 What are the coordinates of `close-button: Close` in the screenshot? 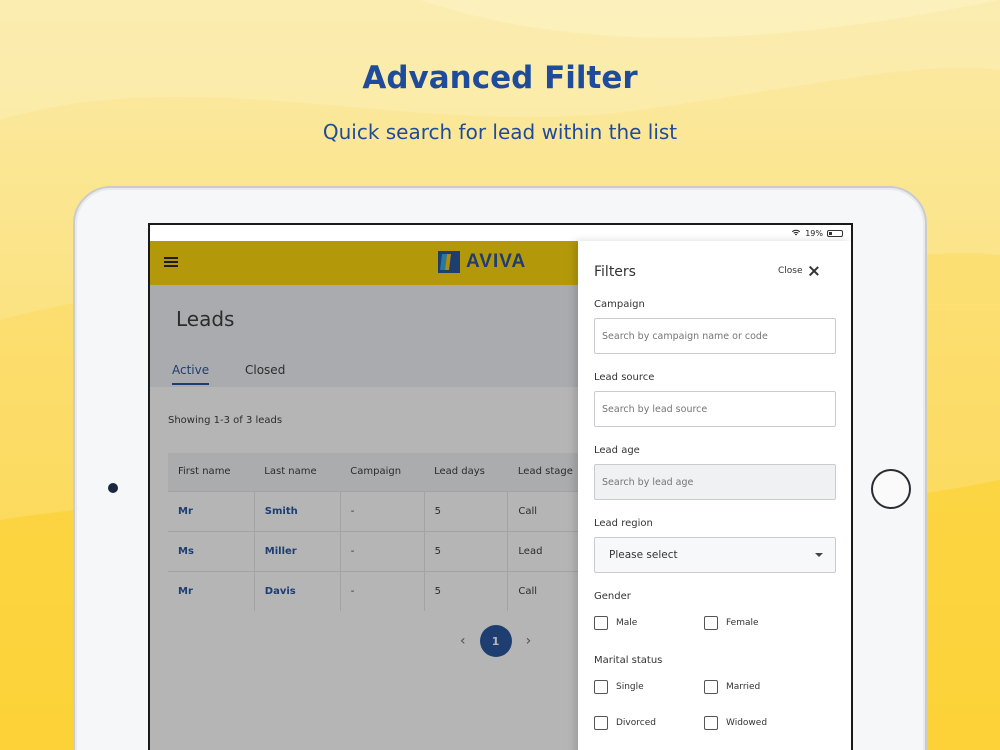 It's located at (798, 271).